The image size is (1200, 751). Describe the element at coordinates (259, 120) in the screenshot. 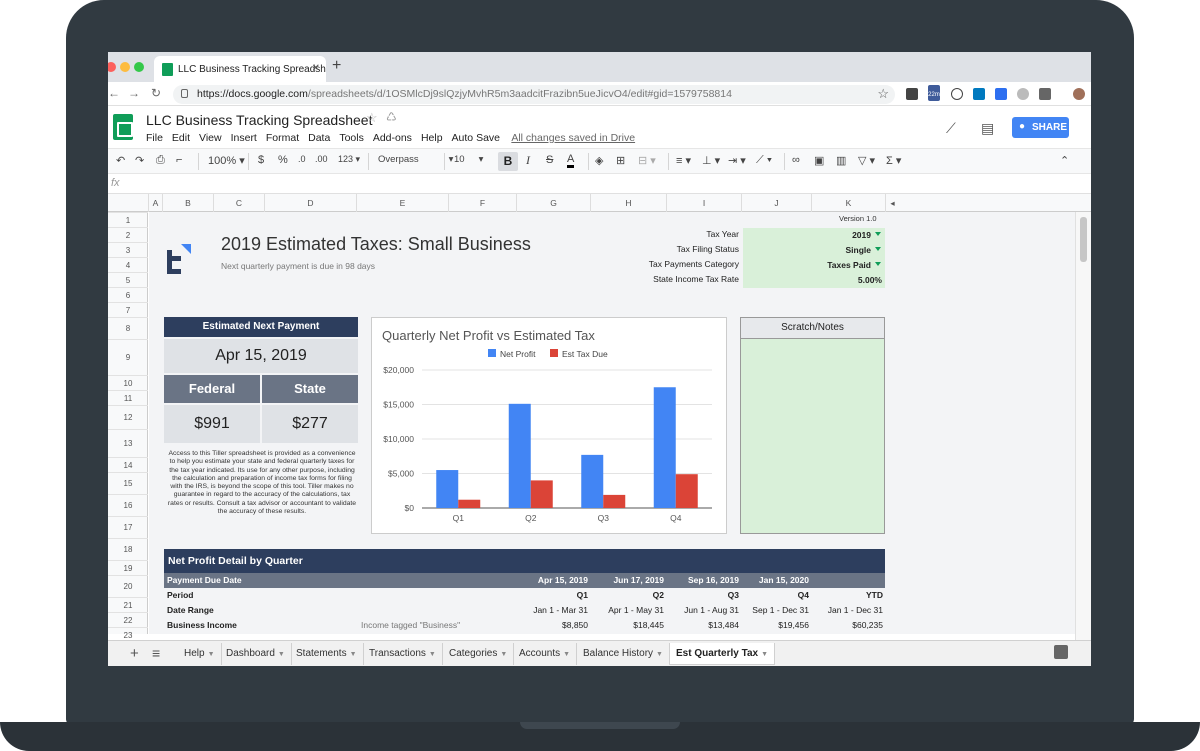

I see `doc-title: LLC Business Tracking Spreadsheet` at that location.